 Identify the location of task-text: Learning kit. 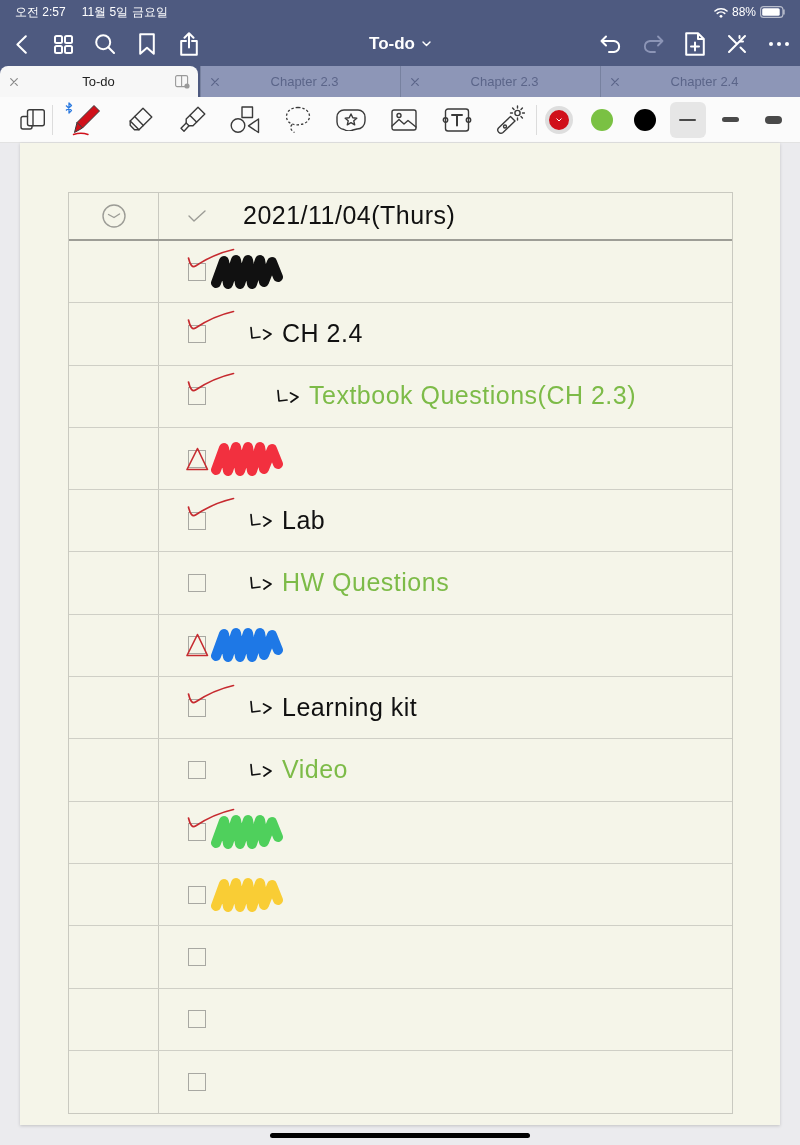
(350, 707).